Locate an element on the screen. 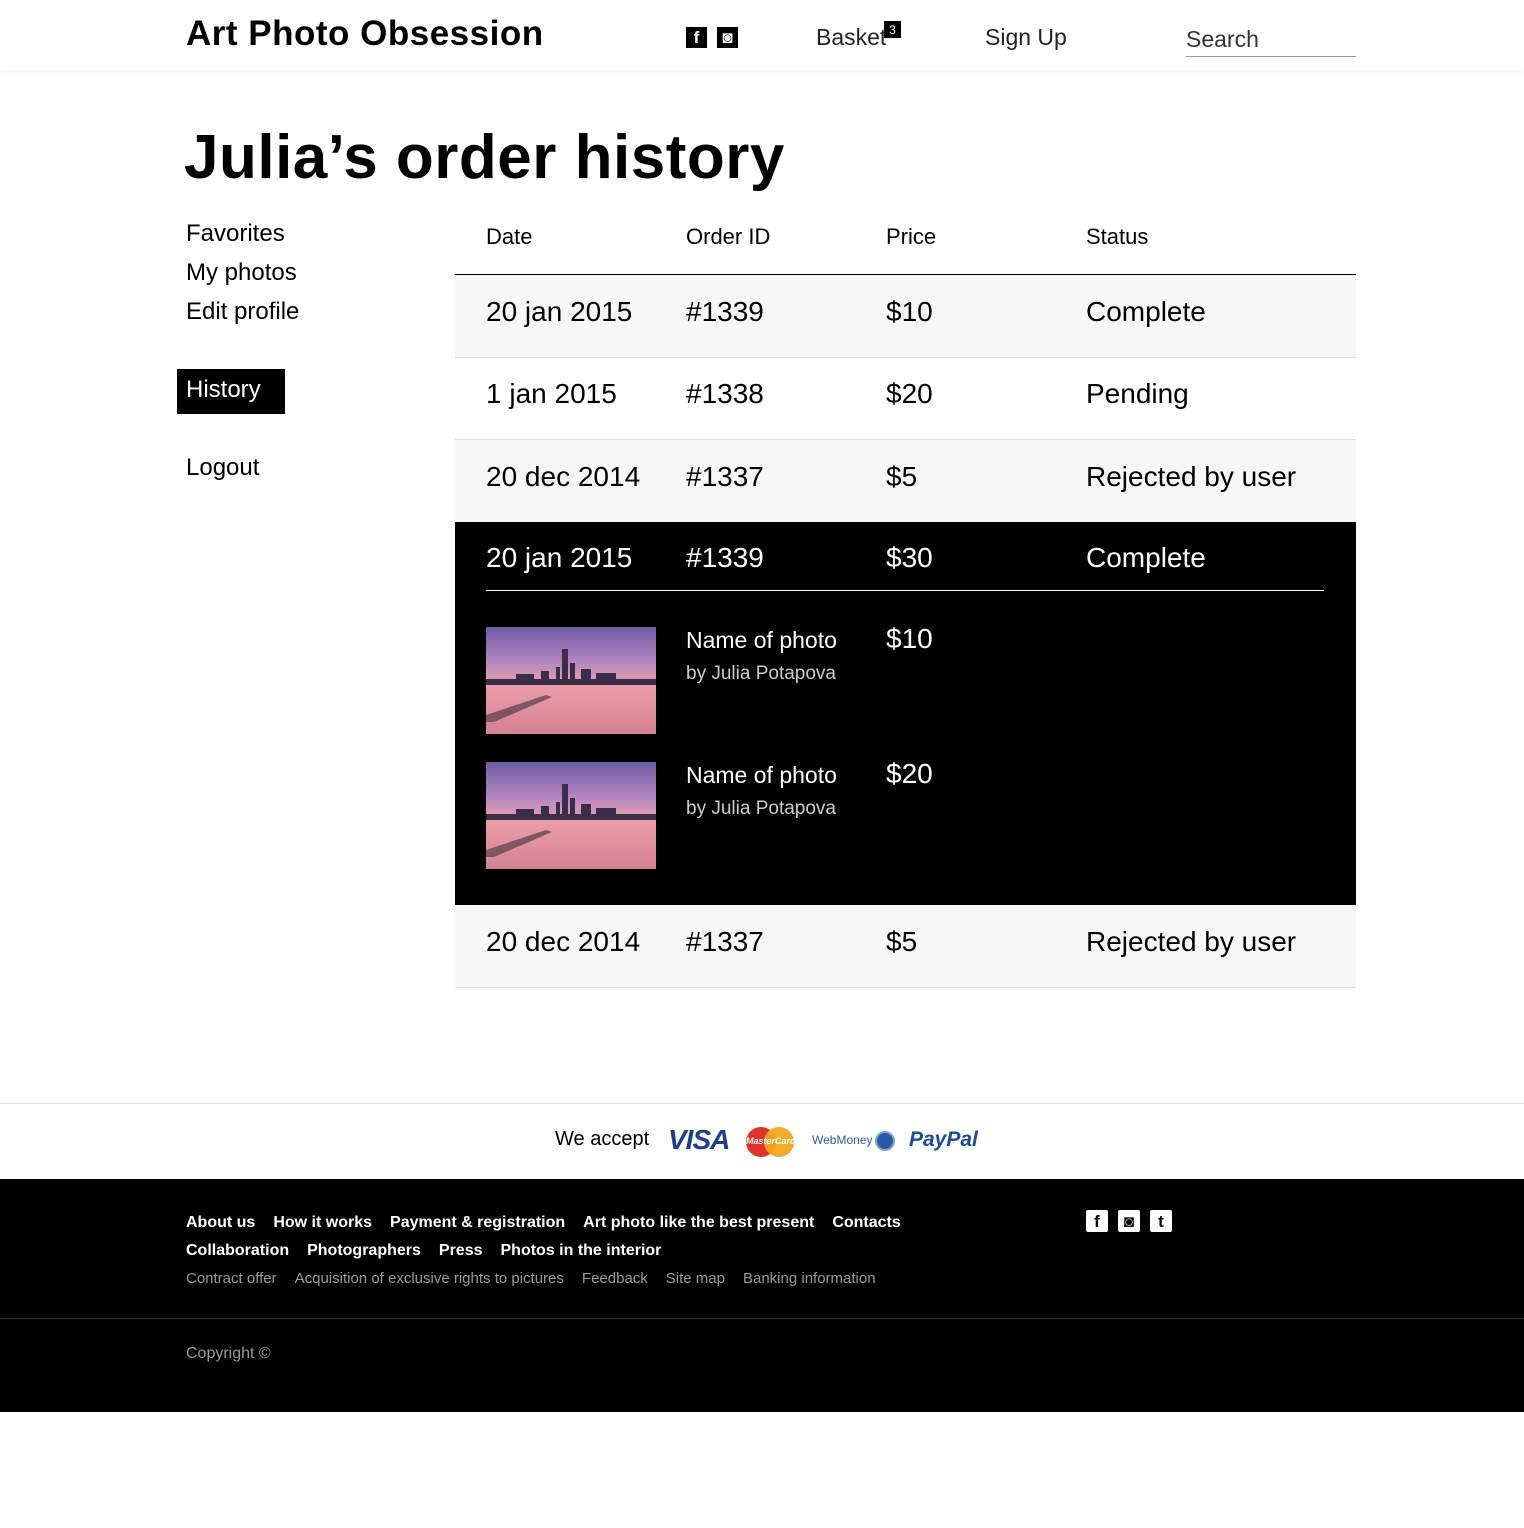 This screenshot has width=1524, height=1528. footer-link-feedback: Feedback is located at coordinates (615, 1278).